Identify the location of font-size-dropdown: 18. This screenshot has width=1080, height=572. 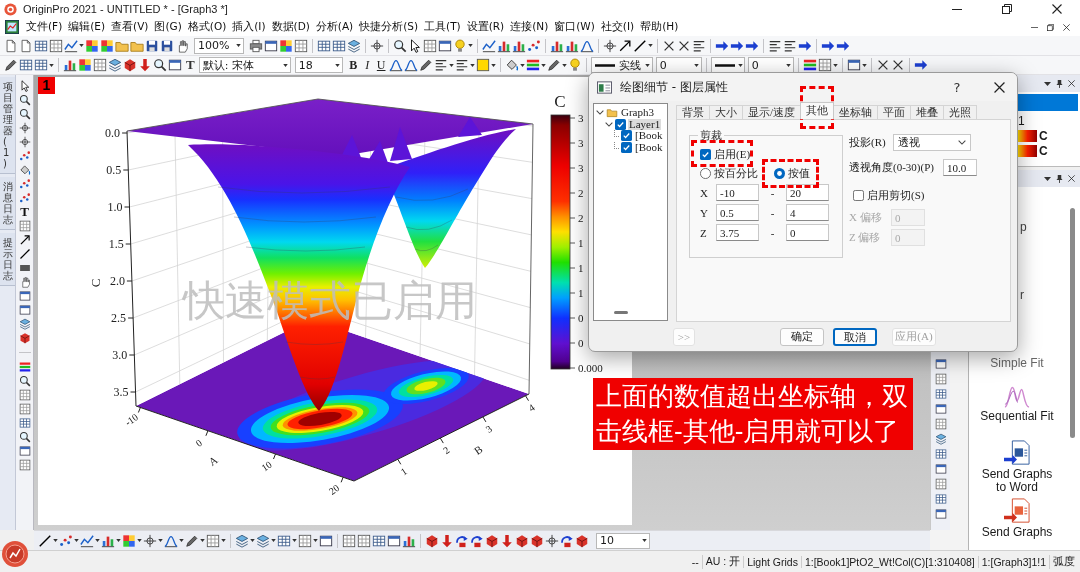
(318, 65).